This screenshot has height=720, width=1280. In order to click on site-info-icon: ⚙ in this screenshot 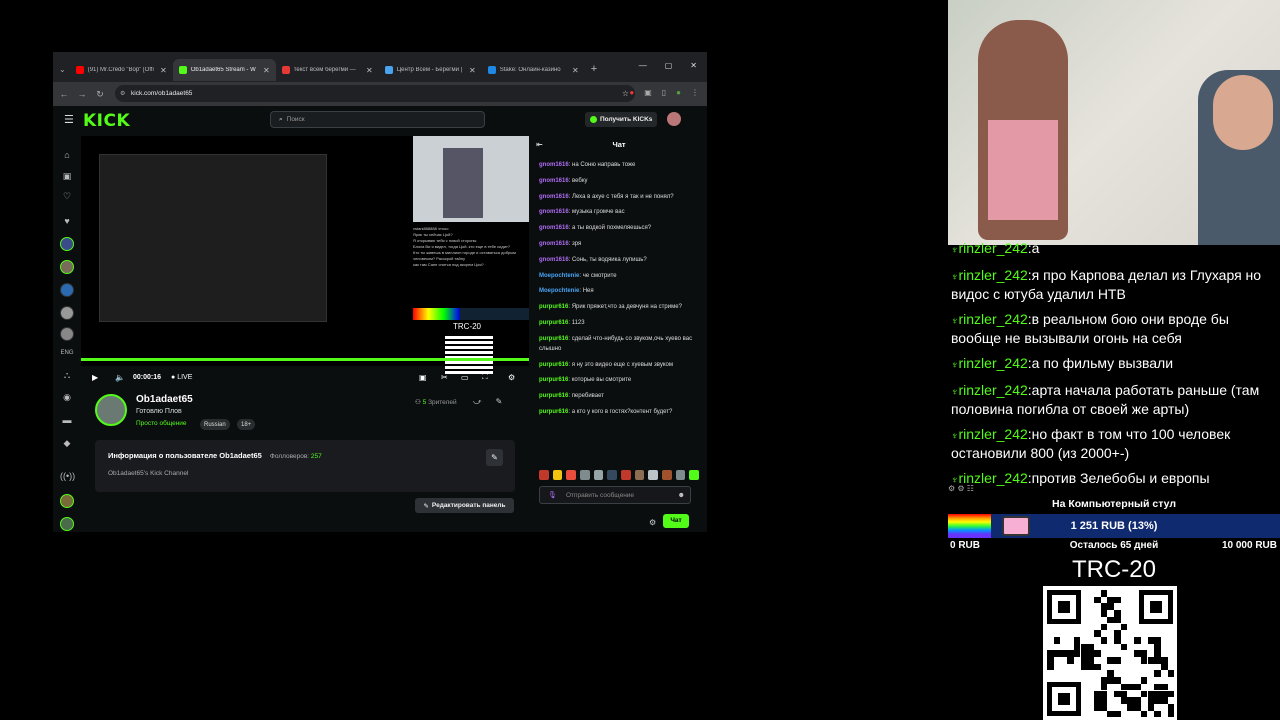, I will do `click(122, 93)`.